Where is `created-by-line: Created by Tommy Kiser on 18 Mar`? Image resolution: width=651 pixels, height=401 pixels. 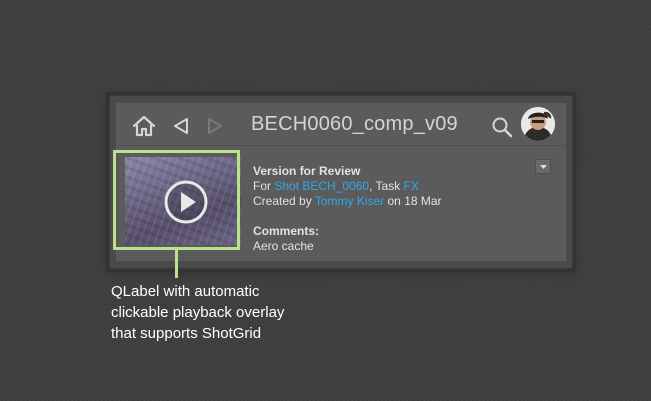
created-by-line: Created by Tommy Kiser on 18 Mar is located at coordinates (347, 201).